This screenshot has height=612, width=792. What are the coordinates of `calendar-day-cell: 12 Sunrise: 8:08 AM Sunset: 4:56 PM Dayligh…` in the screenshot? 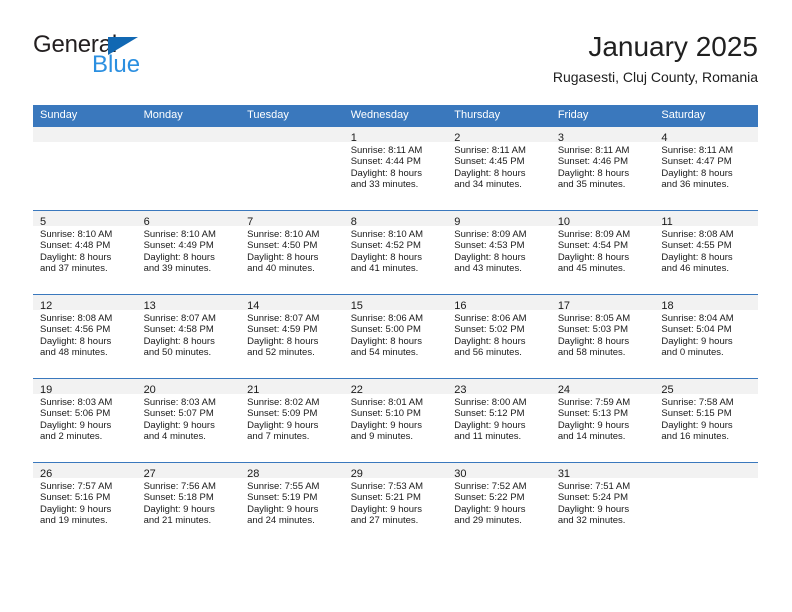 It's located at (85, 336).